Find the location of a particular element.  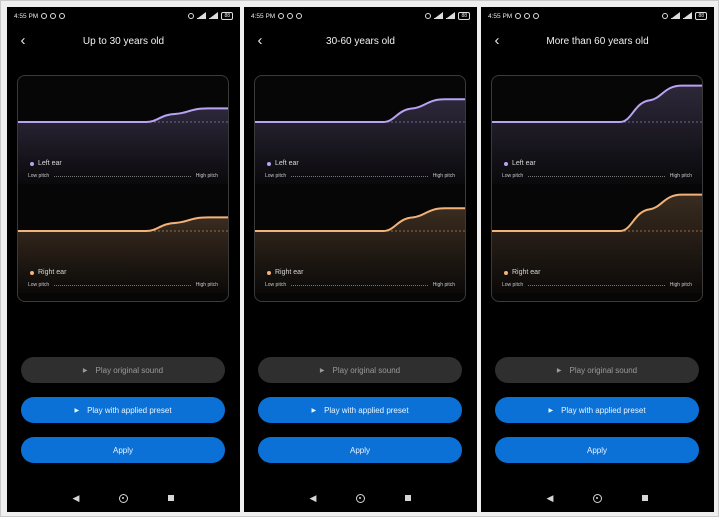

header: ‹ More than 60 years old is located at coordinates (597, 42).